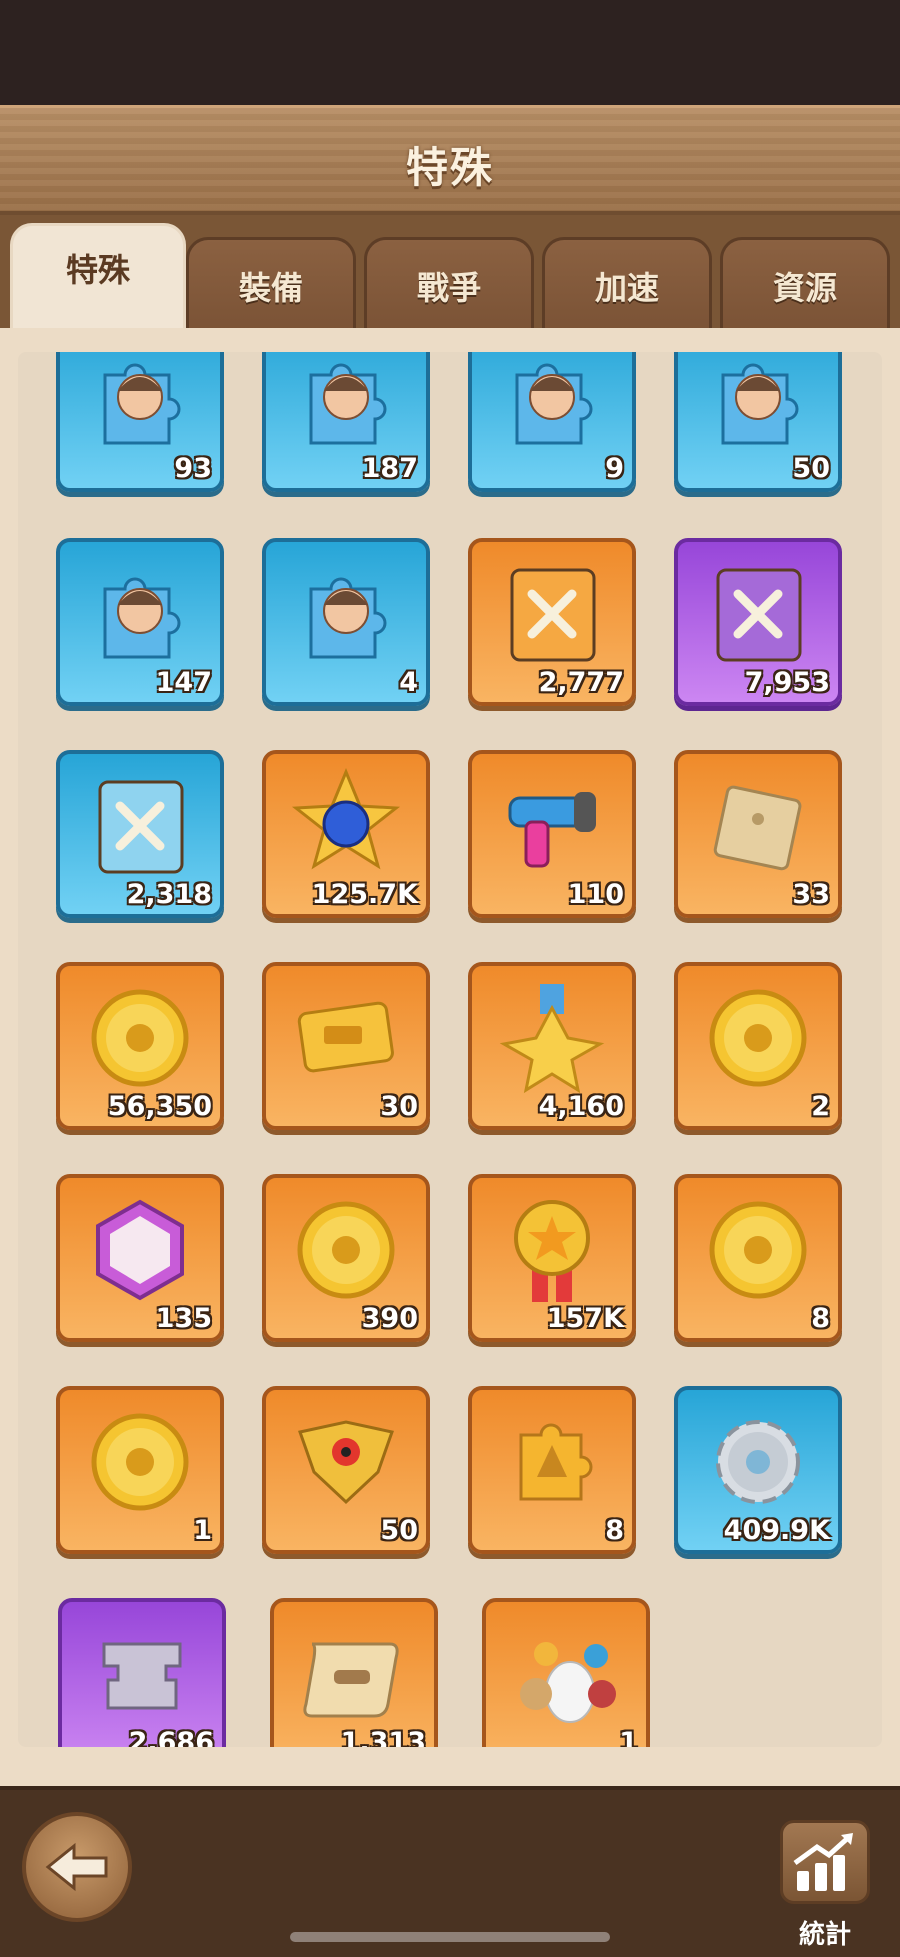 The height and width of the screenshot is (1957, 900). Describe the element at coordinates (449, 283) in the screenshot. I see `tab-war: 戰爭` at that location.